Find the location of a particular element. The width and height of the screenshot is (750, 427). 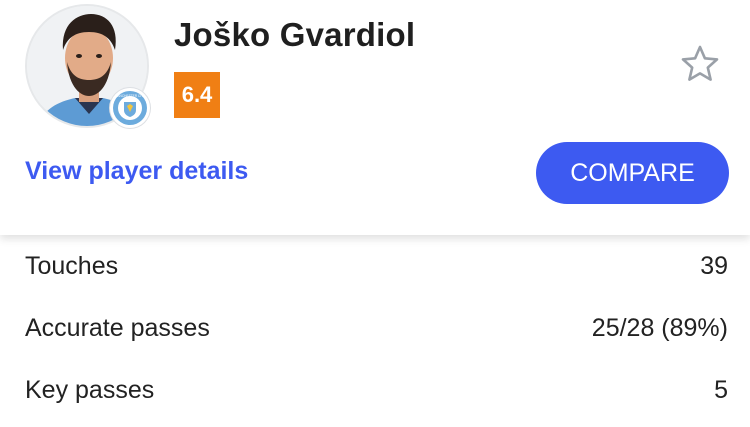

stat-label: Touches is located at coordinates (72, 266).